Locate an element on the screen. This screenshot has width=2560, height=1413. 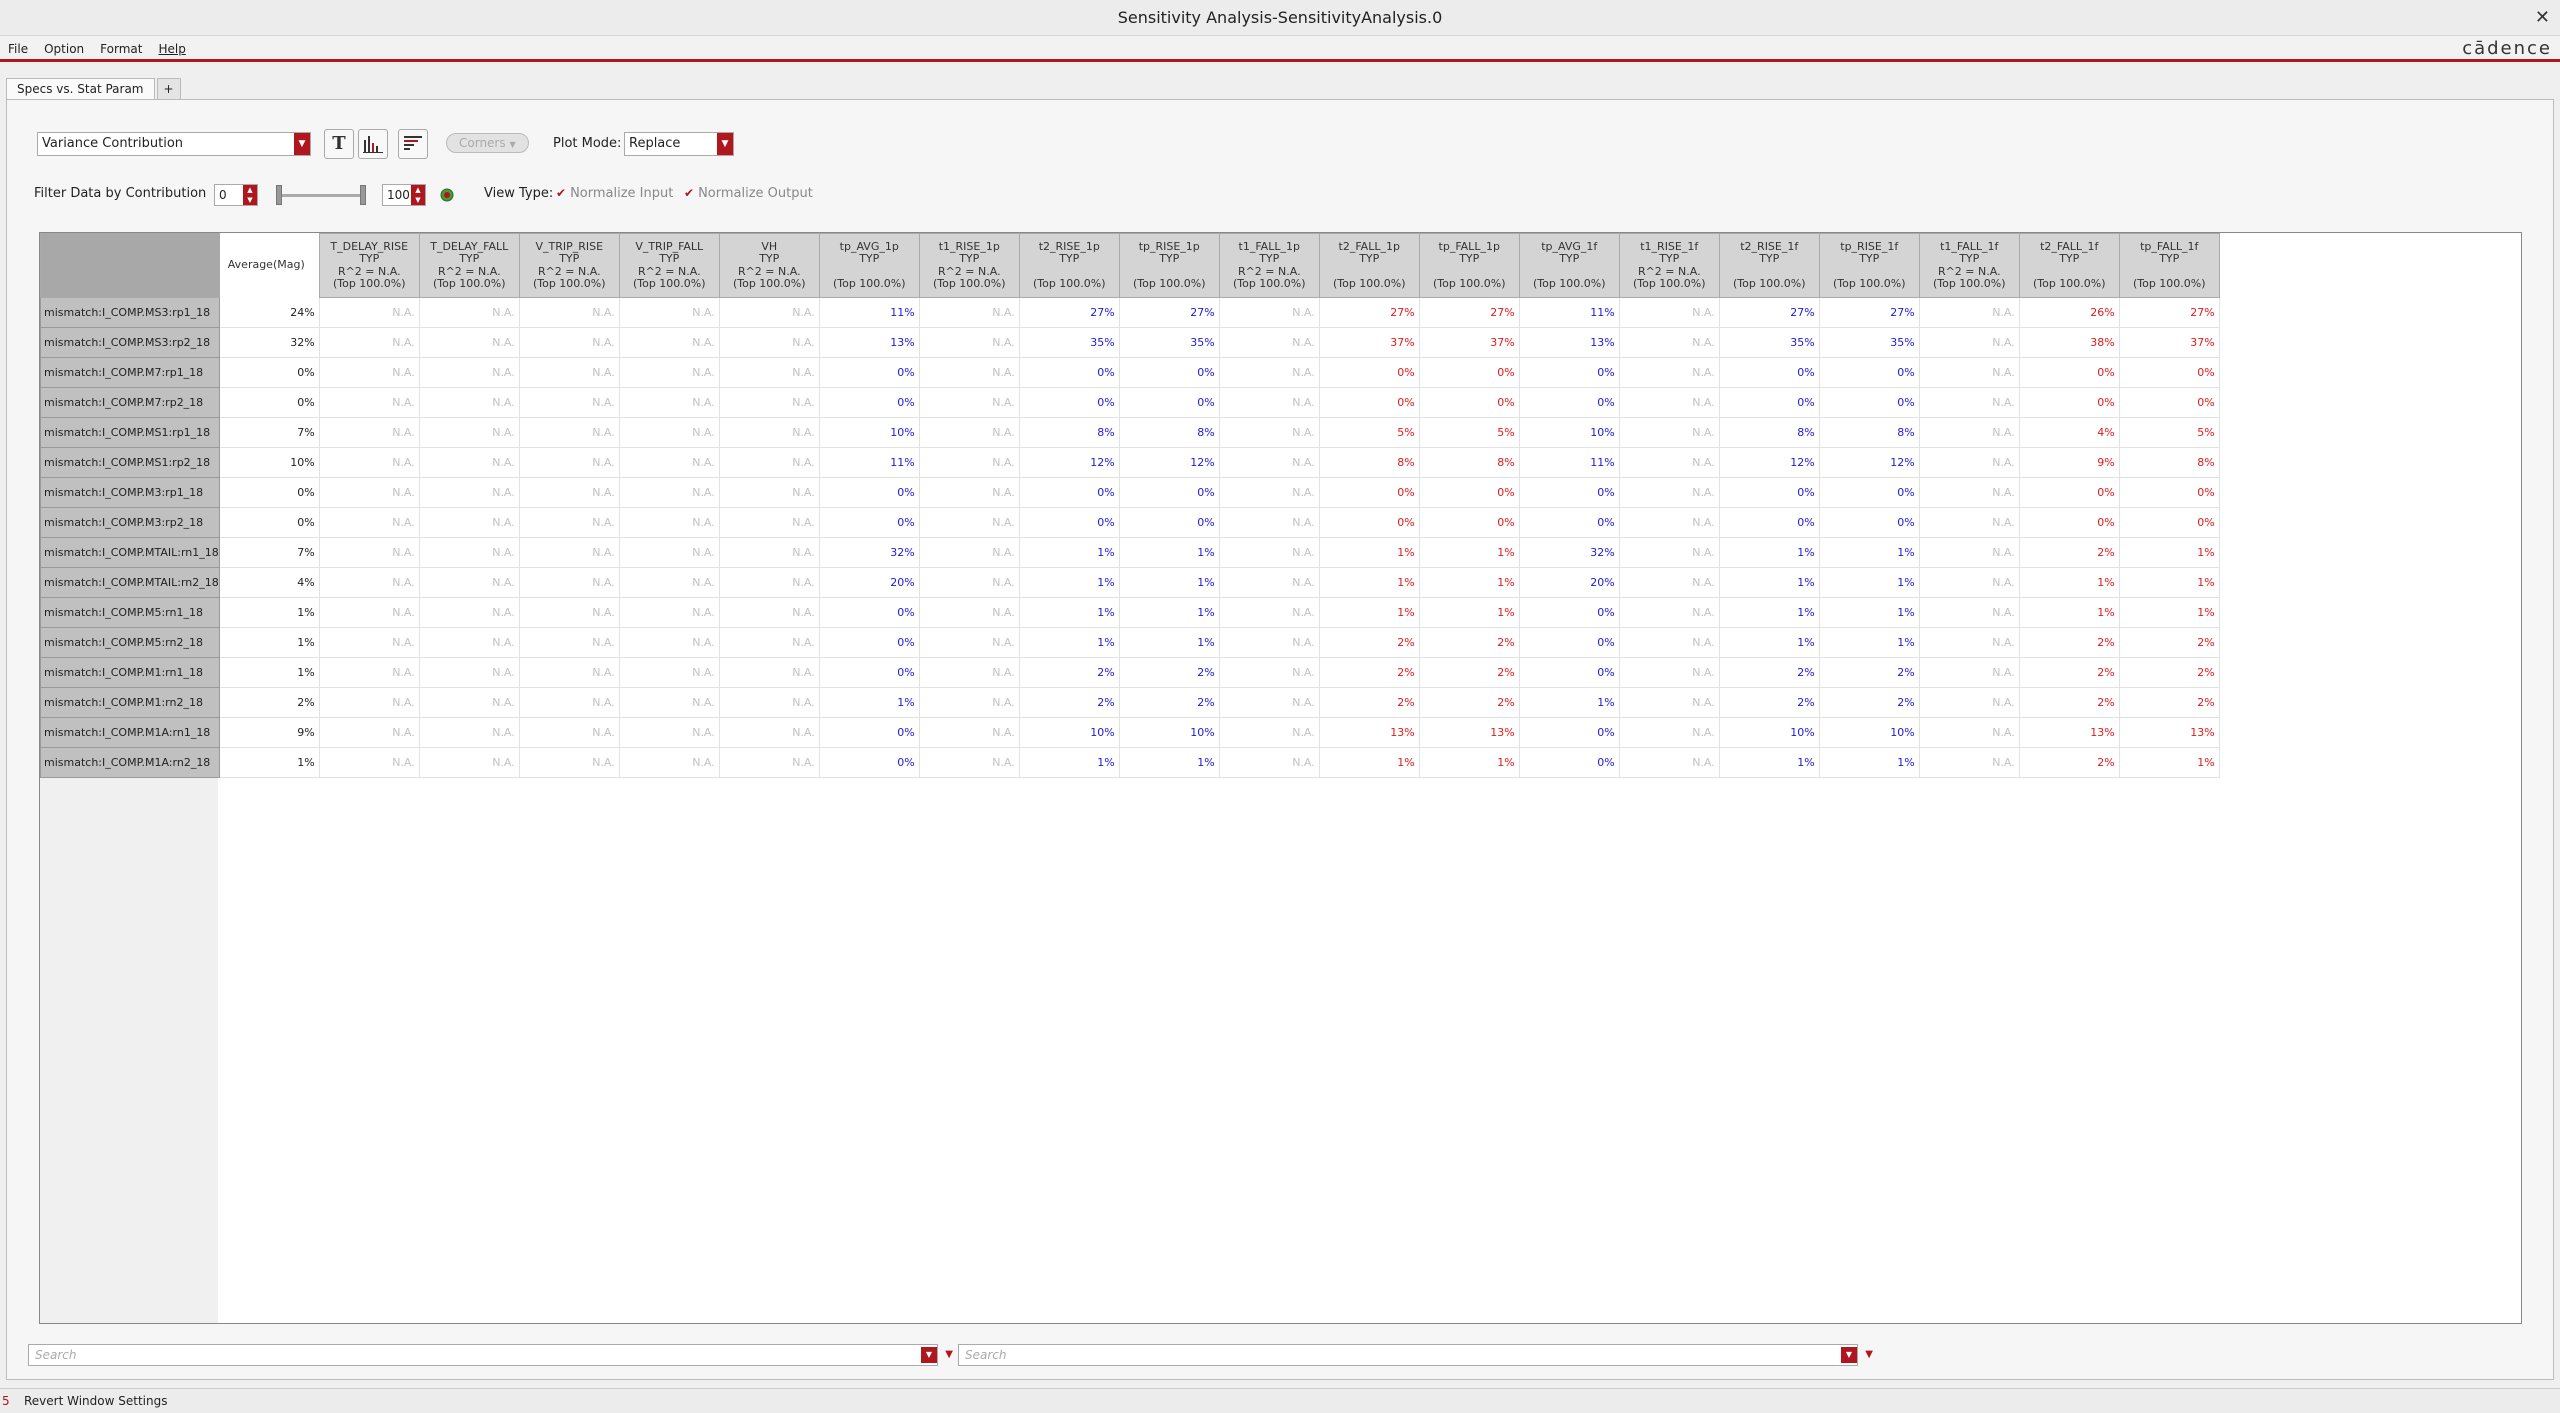
filter-range-slider is located at coordinates (321, 195).